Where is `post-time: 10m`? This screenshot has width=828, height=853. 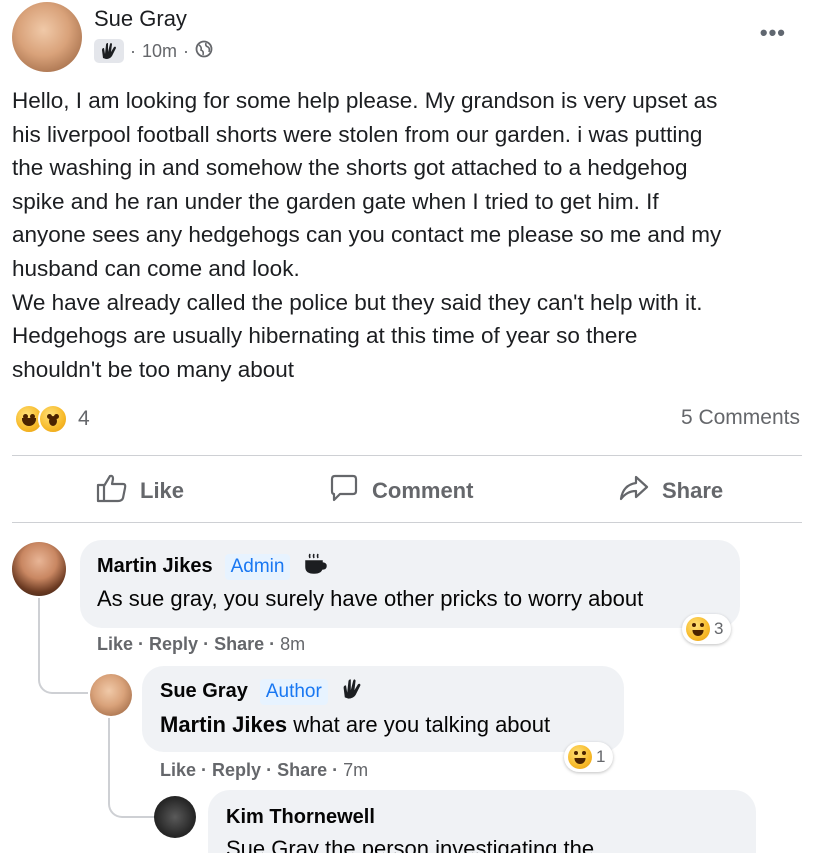 post-time: 10m is located at coordinates (159, 51).